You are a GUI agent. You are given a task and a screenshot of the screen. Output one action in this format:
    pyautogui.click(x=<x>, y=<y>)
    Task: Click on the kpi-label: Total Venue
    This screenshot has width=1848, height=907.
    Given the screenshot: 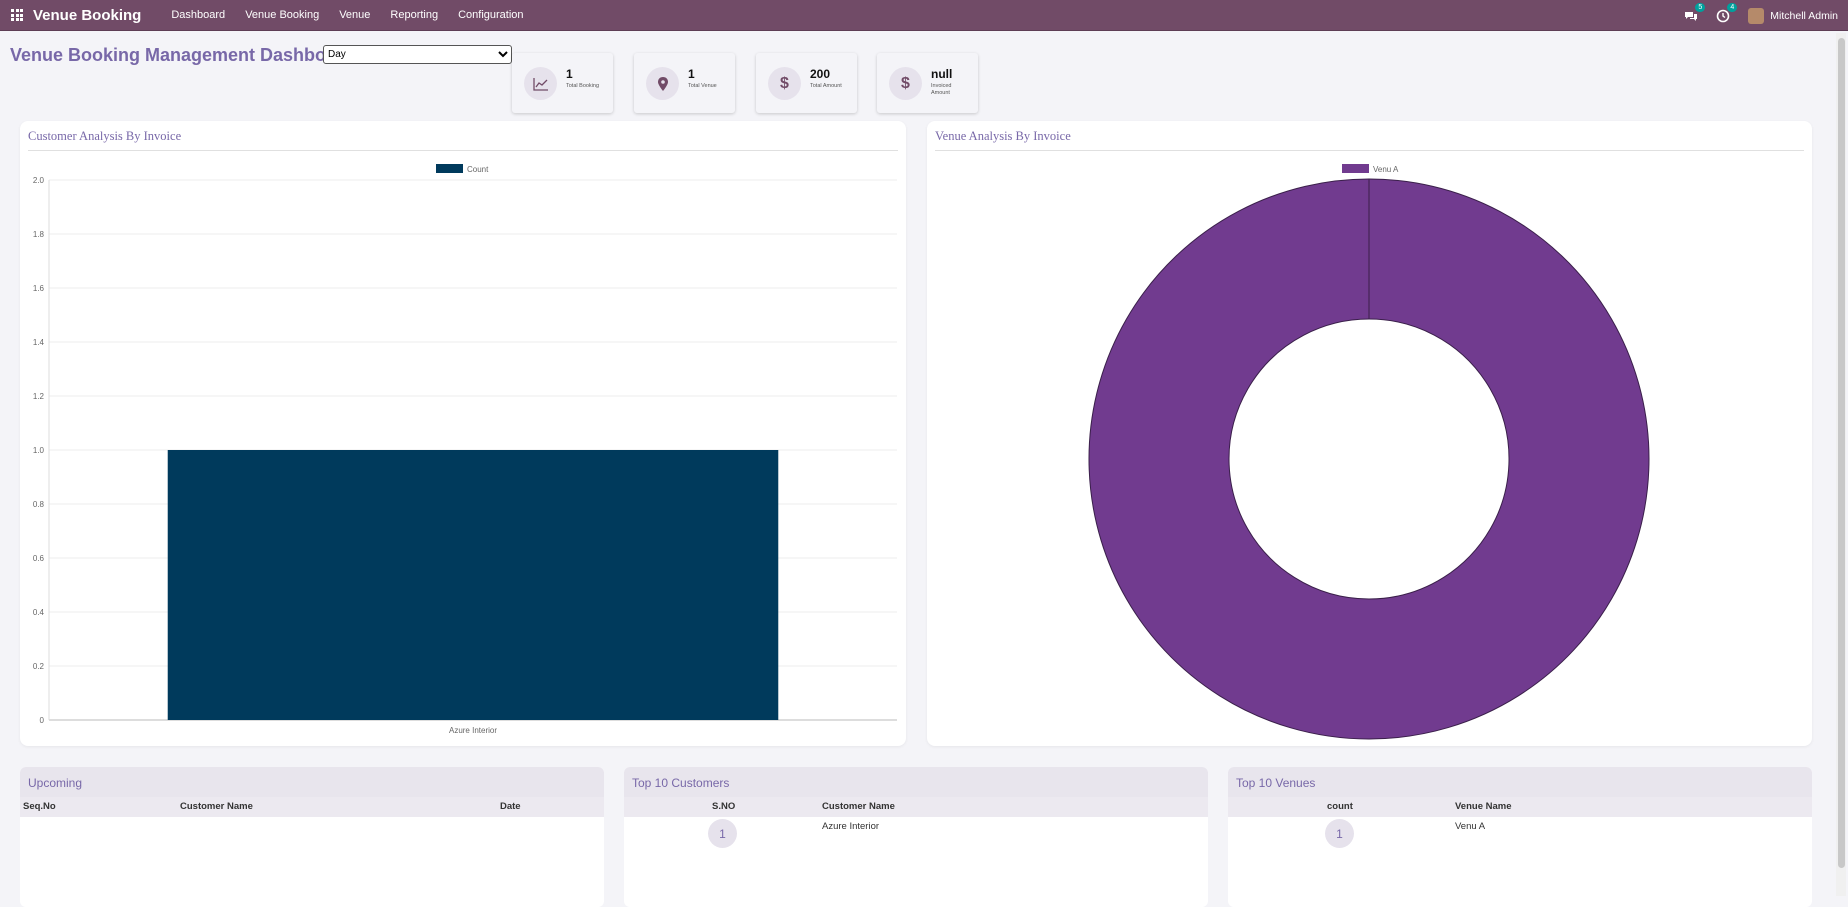 What is the action you would take?
    pyautogui.click(x=702, y=86)
    